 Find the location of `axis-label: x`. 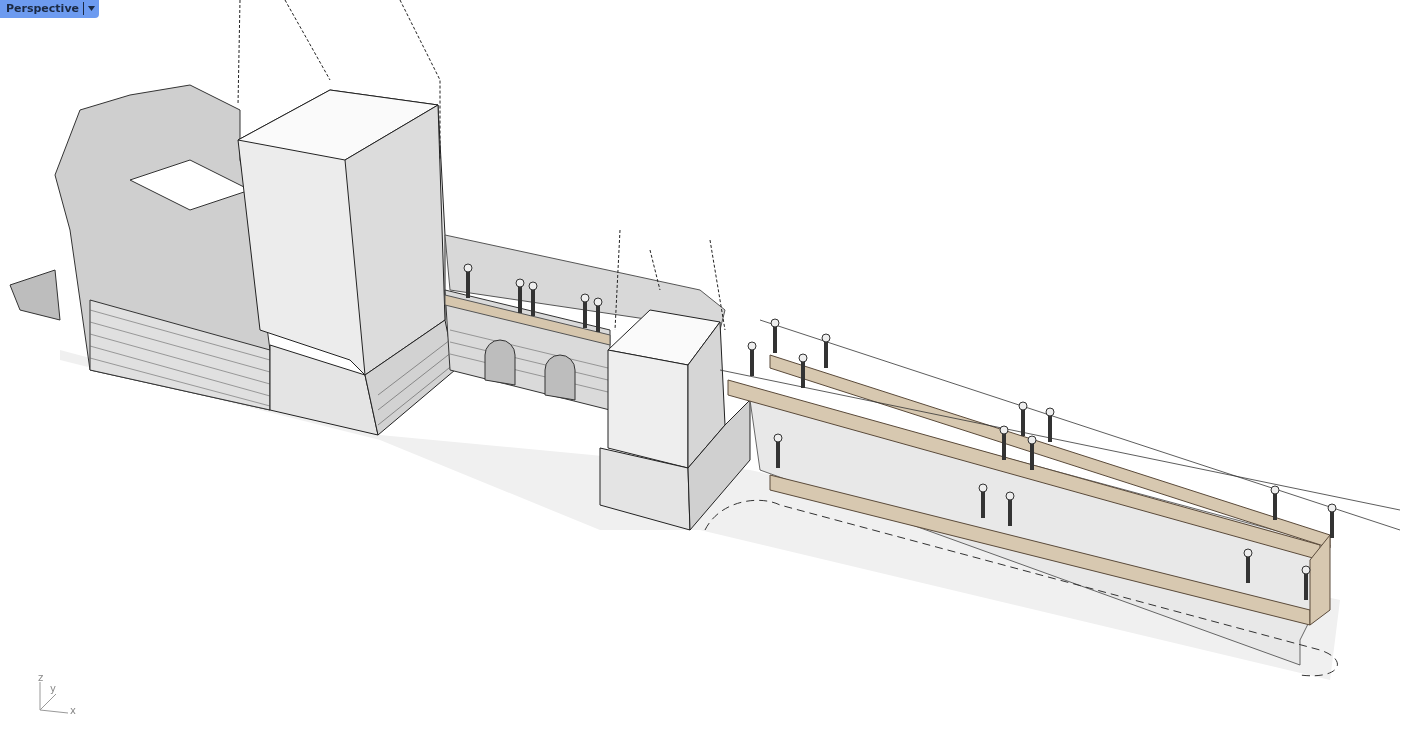

axis-label: x is located at coordinates (73, 711).